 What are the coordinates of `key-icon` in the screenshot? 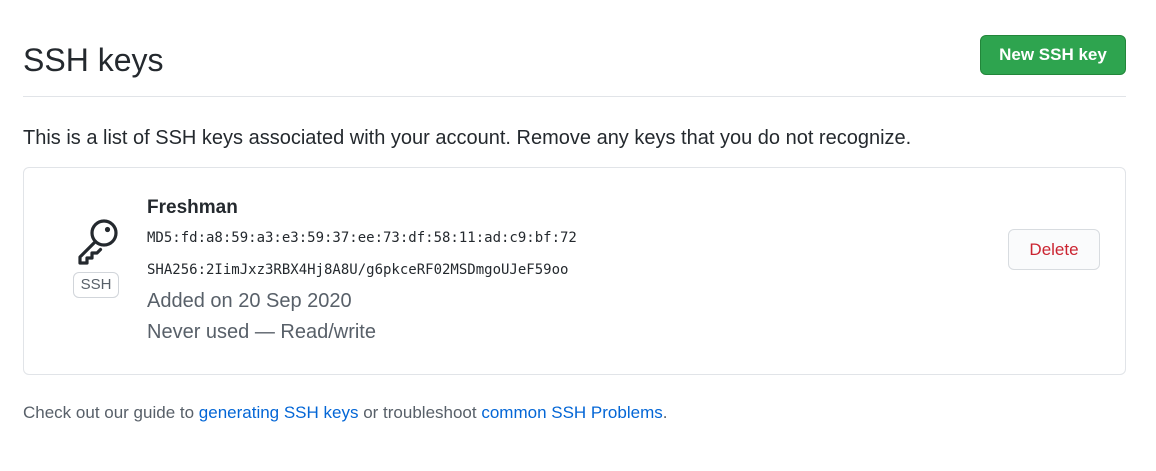 It's located at (98, 243).